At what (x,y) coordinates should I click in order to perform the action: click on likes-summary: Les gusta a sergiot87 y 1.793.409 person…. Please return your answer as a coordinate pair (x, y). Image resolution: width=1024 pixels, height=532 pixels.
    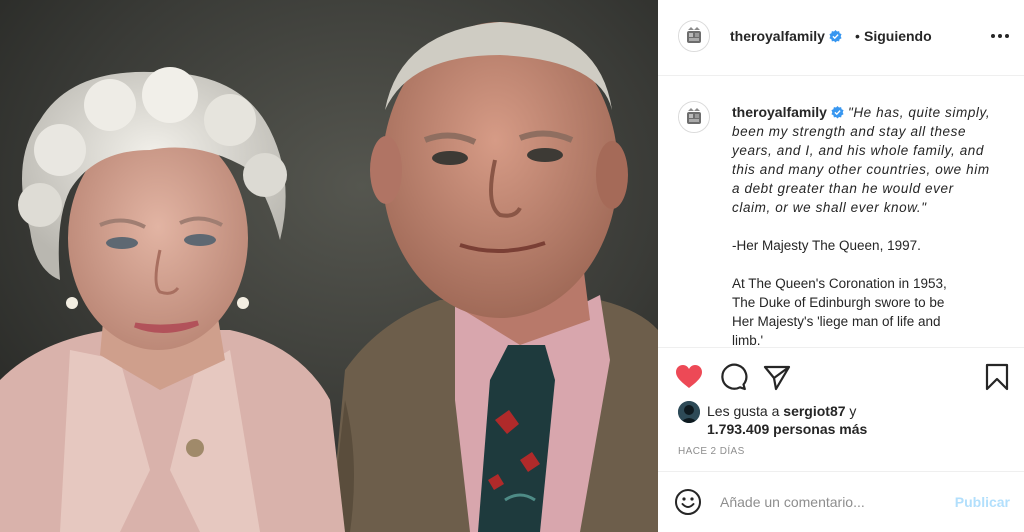
    Looking at the image, I should click on (843, 421).